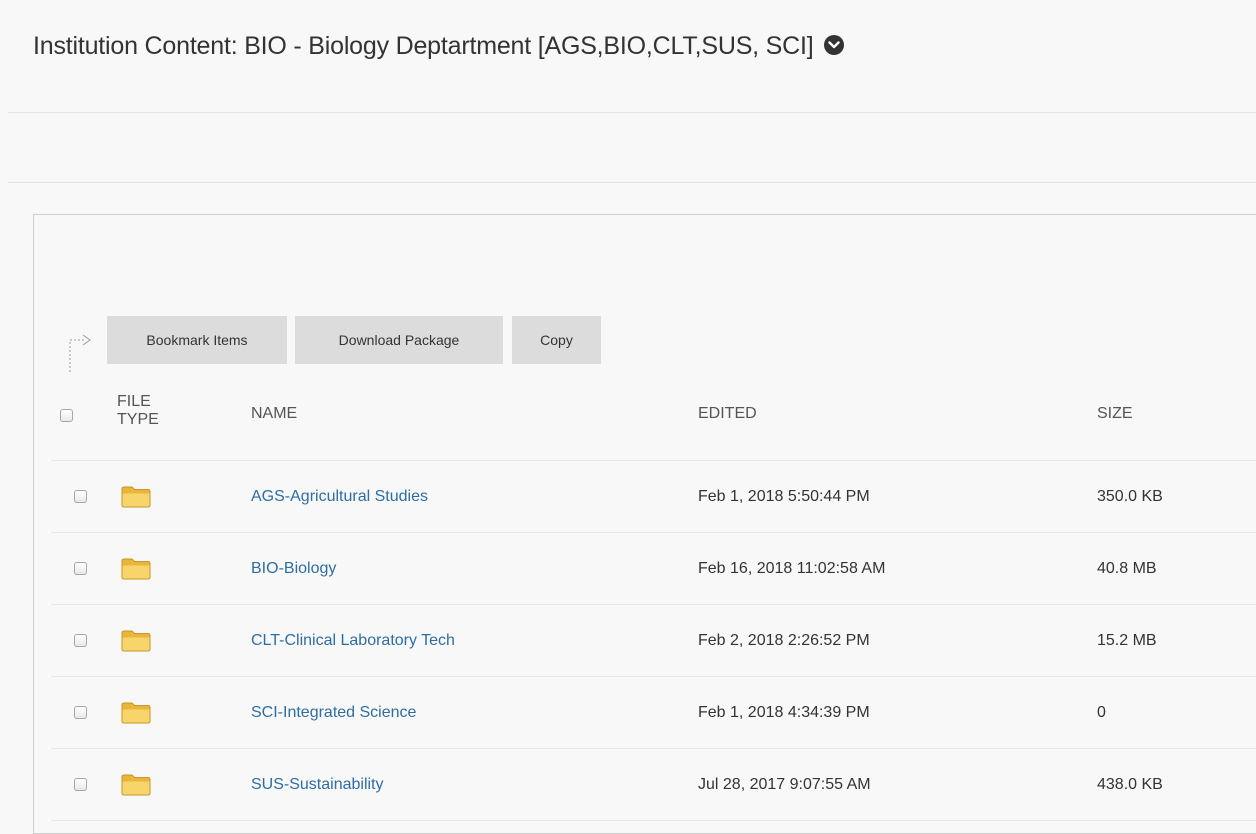 Image resolution: width=1256 pixels, height=834 pixels. I want to click on item-name-link: SUS-Sustainability, so click(317, 785).